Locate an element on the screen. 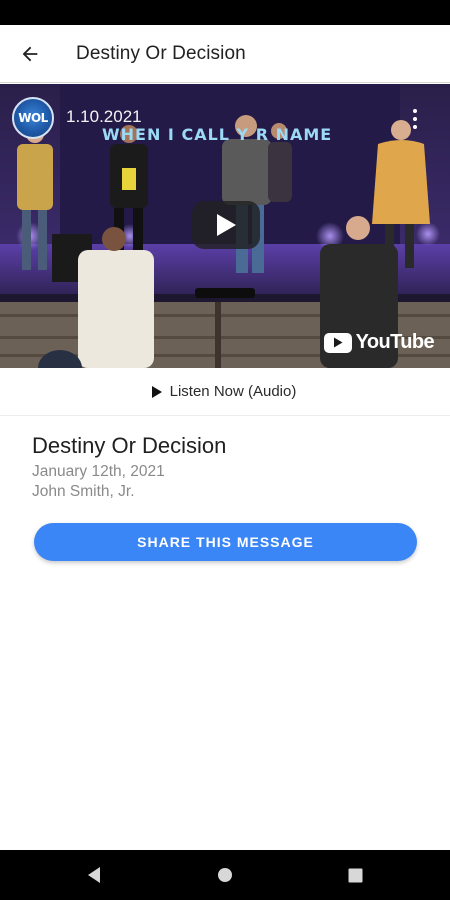 The height and width of the screenshot is (900, 450). play-button is located at coordinates (226, 225).